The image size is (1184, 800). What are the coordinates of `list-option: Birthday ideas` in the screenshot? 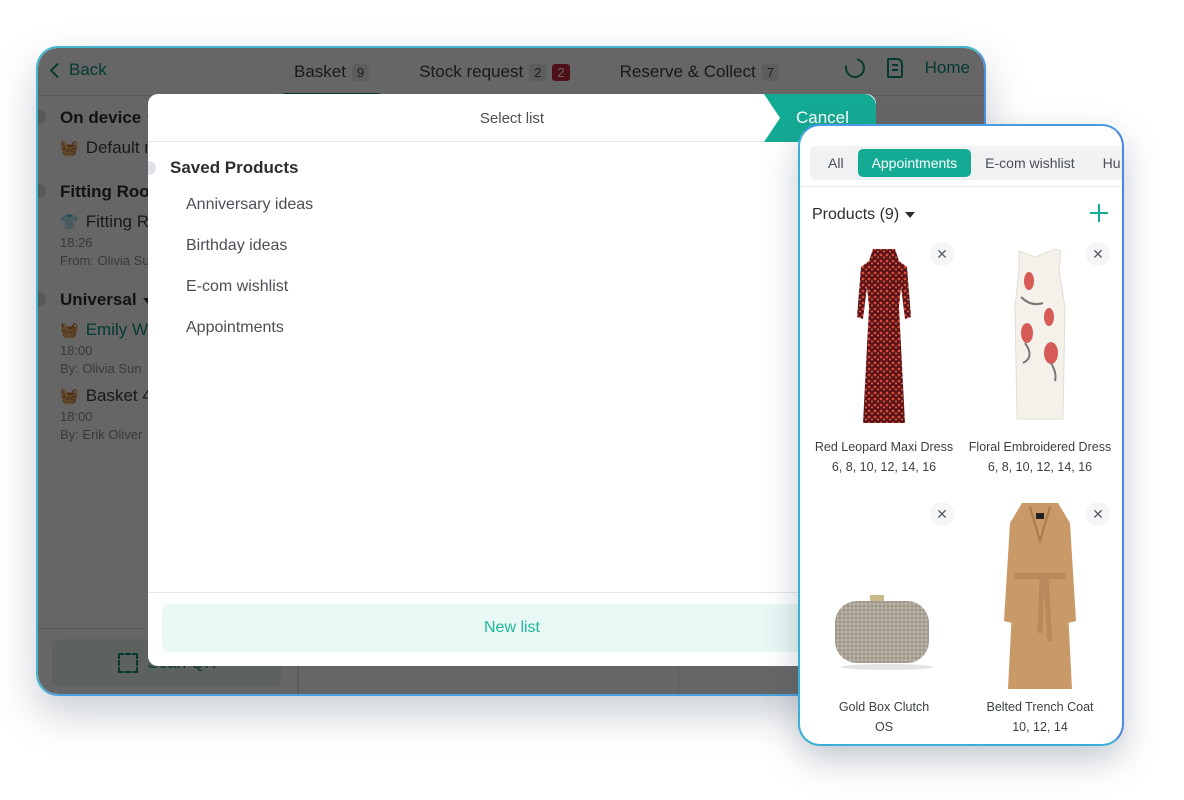 It's located at (512, 245).